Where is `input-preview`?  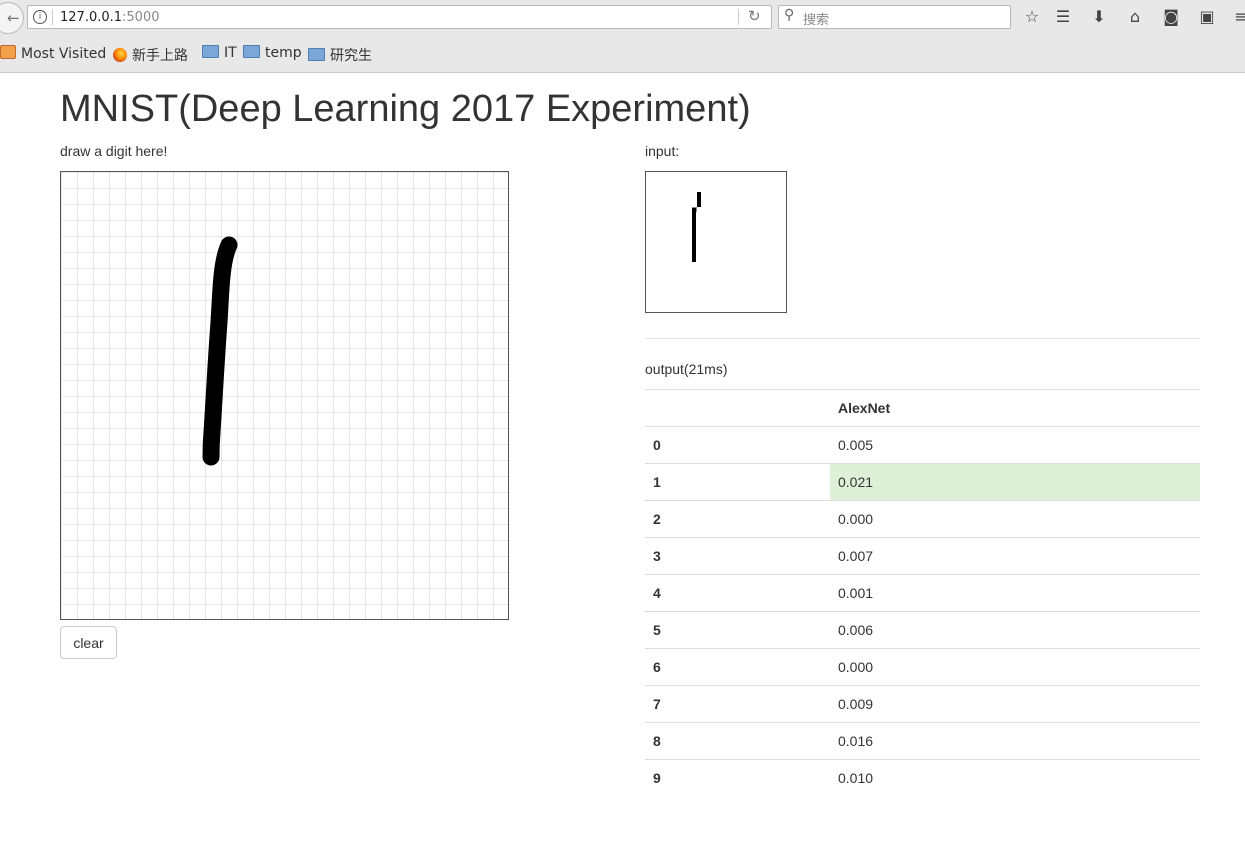 input-preview is located at coordinates (716, 242).